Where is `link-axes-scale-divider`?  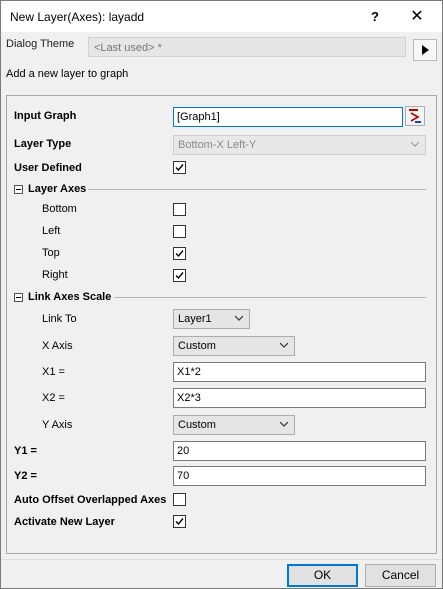 link-axes-scale-divider is located at coordinates (270, 297).